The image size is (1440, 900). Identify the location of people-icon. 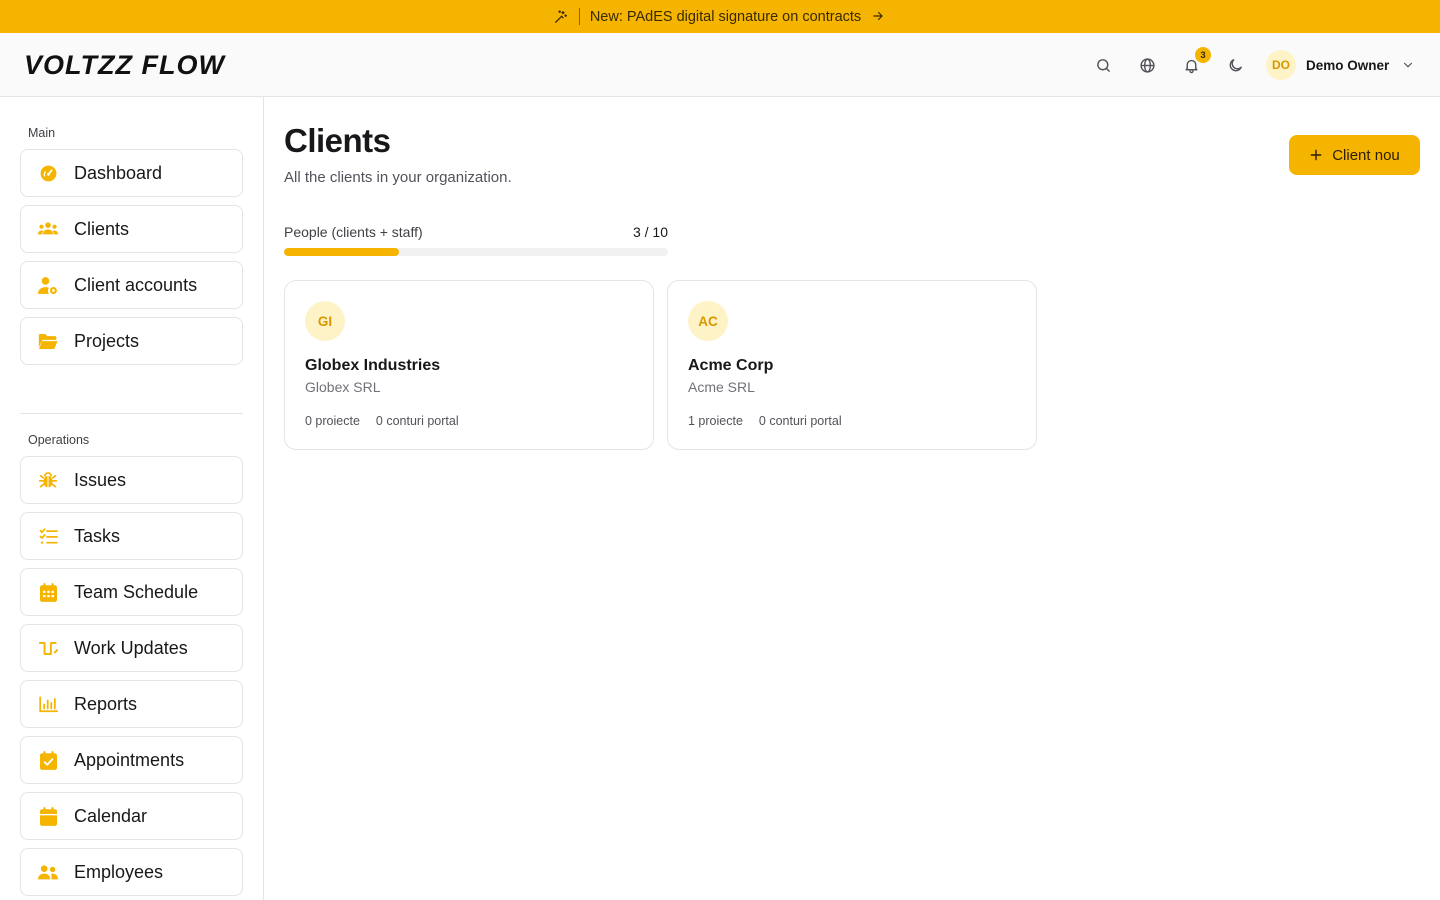
(48, 872).